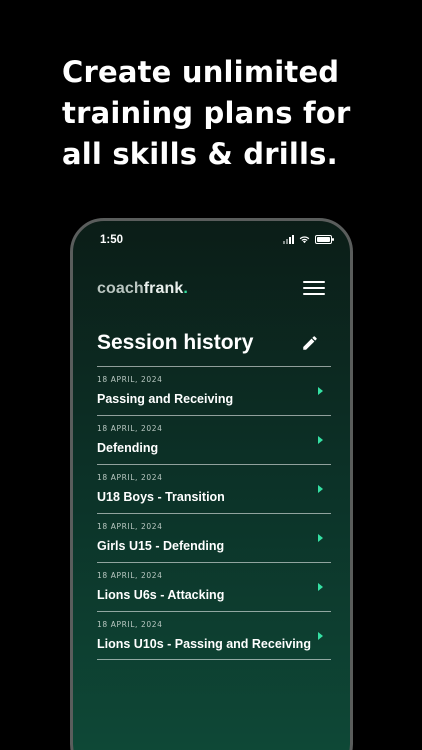  Describe the element at coordinates (142, 288) in the screenshot. I see `coachfrank-logo: coachfrank.` at that location.